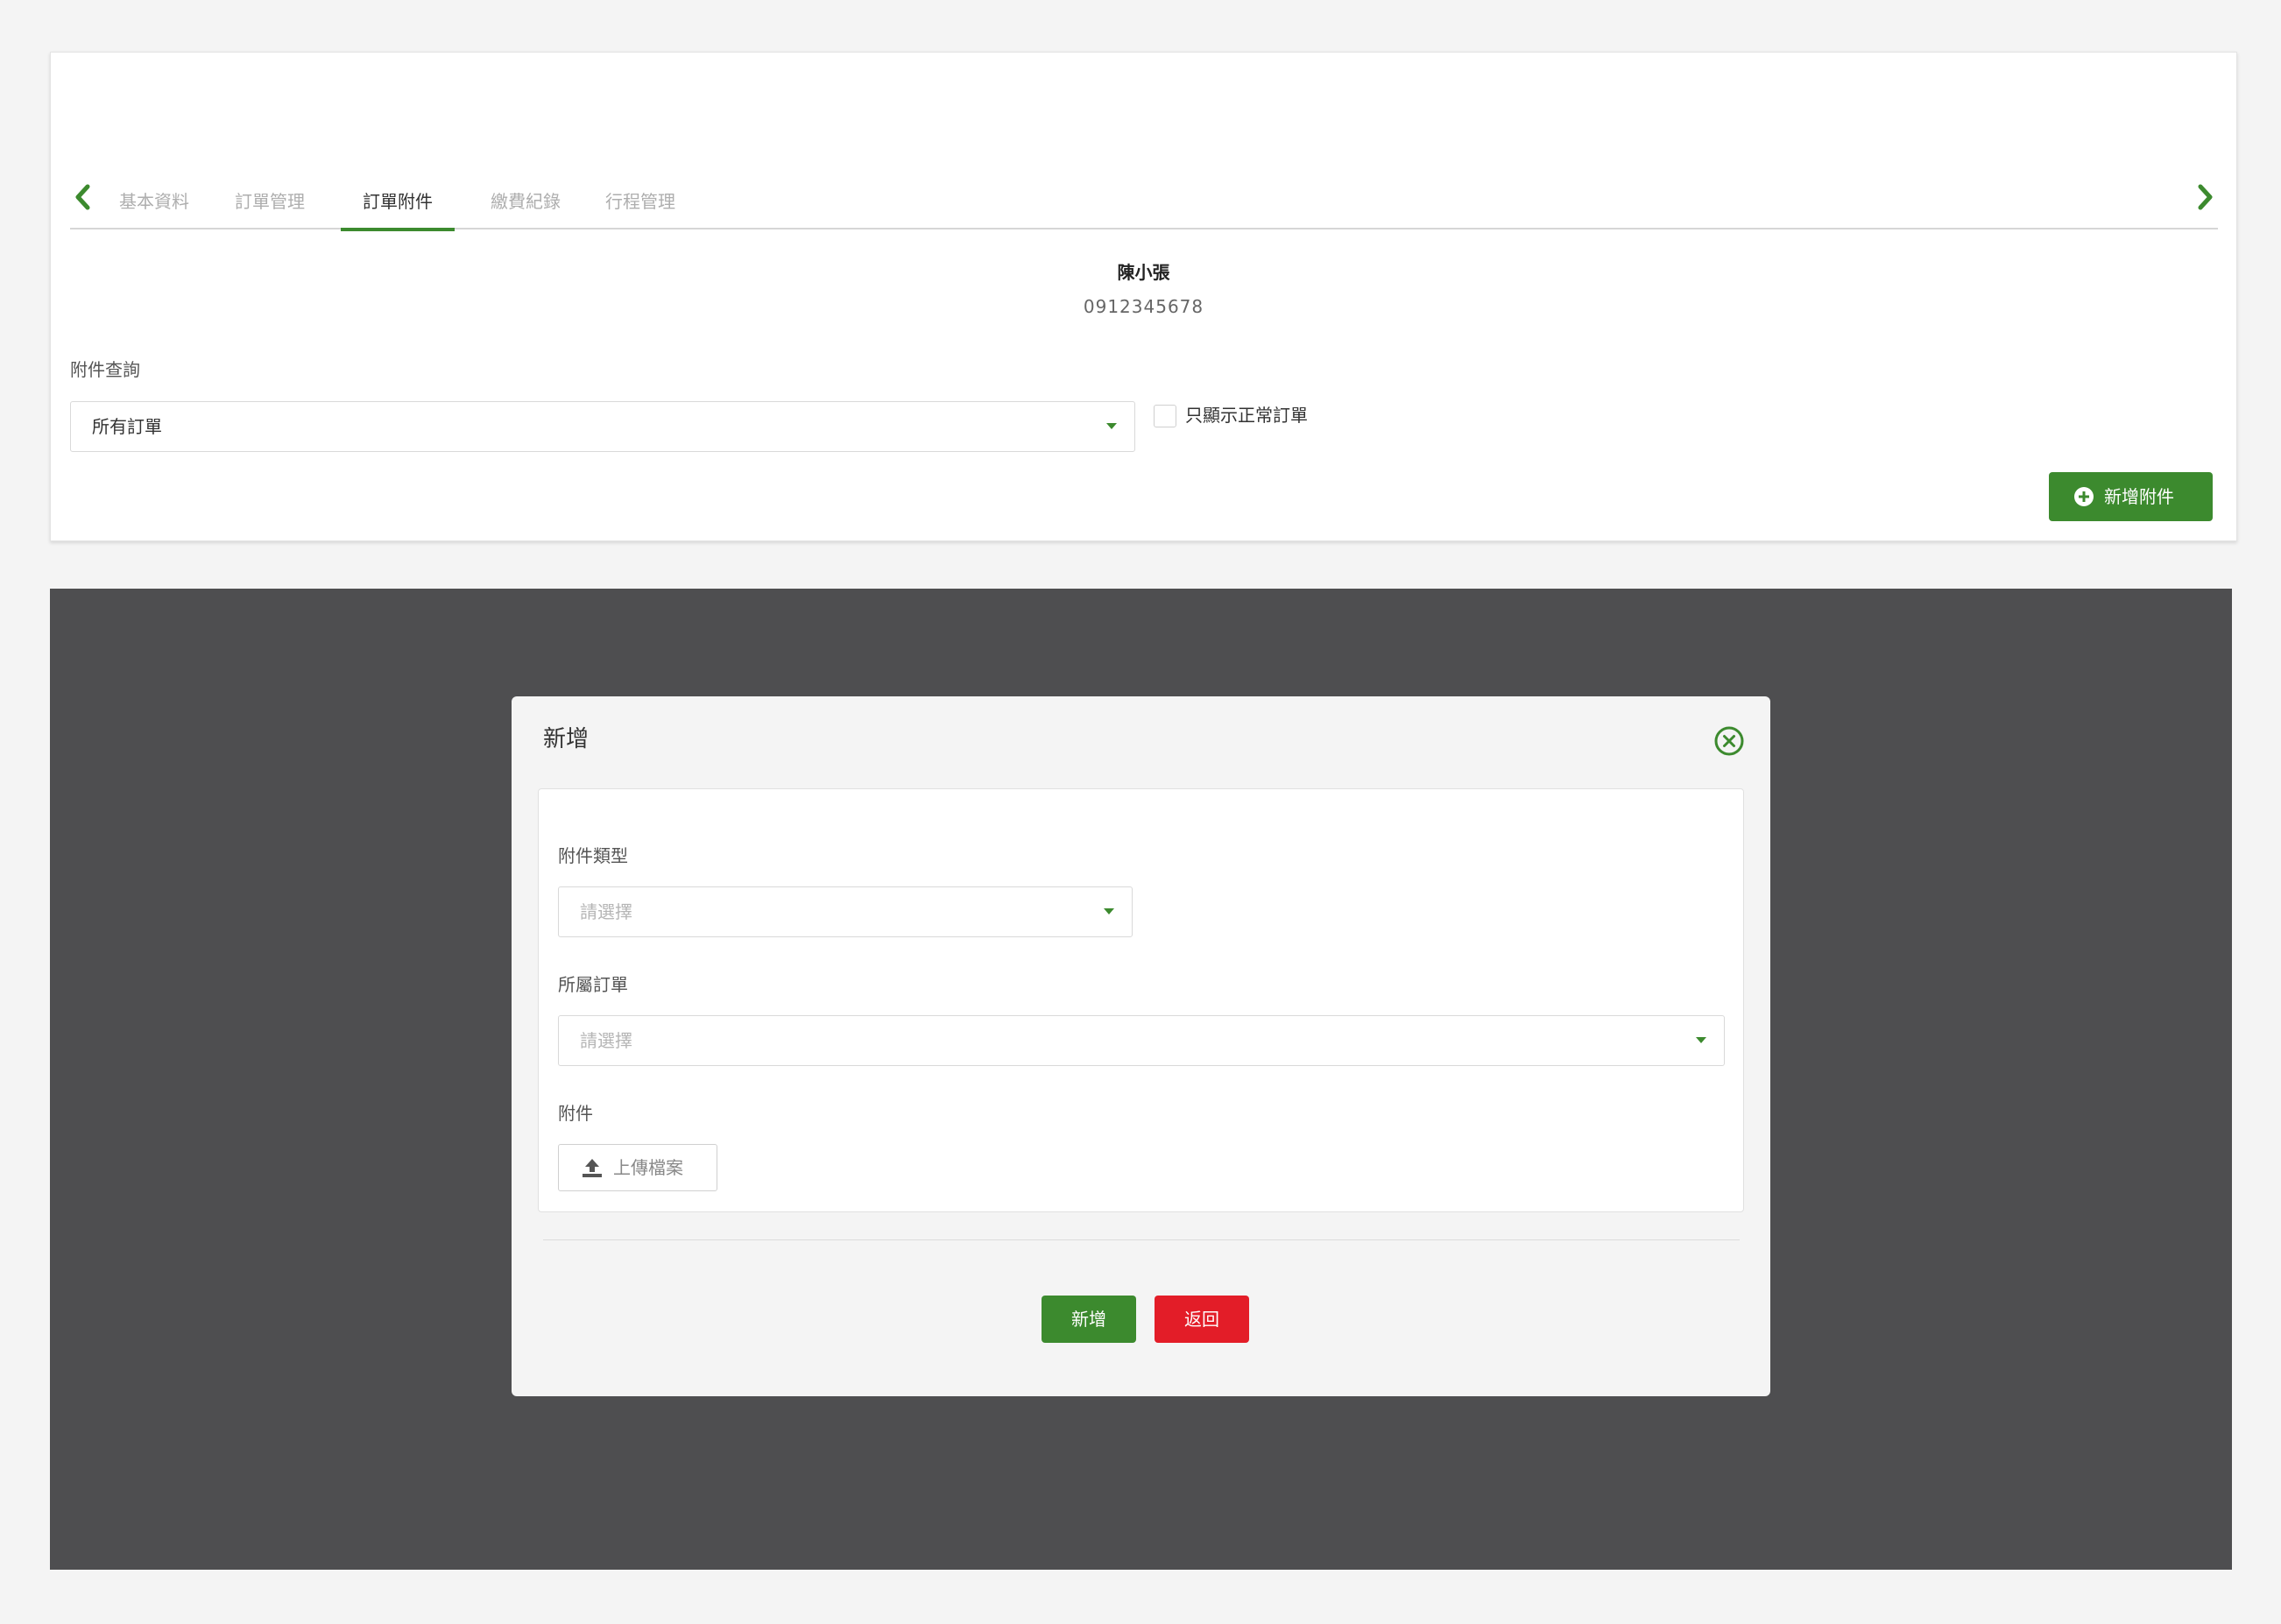  I want to click on plus-circle-icon, so click(2084, 496).